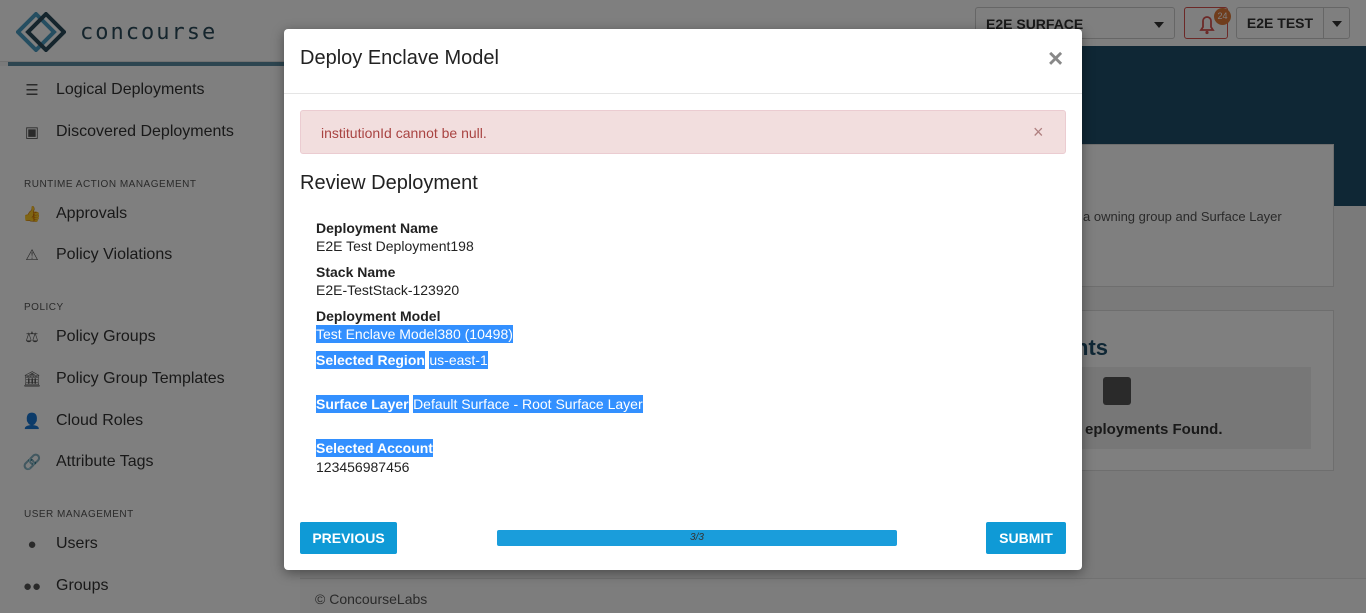 The height and width of the screenshot is (613, 1366). I want to click on field-label: Surface Layer, so click(362, 404).